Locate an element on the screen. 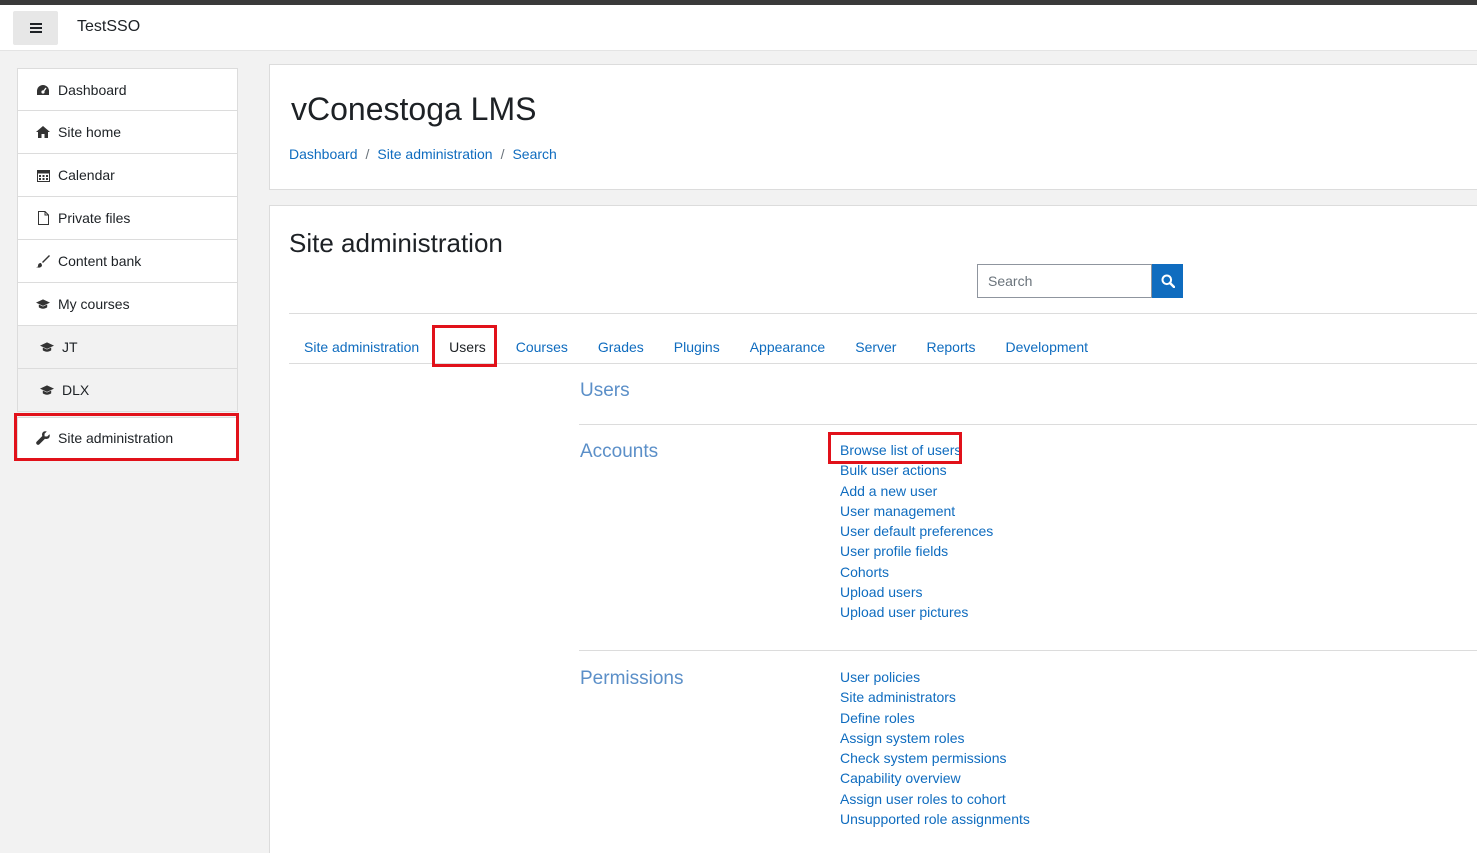 This screenshot has width=1477, height=853. tab-plugins: Plugins is located at coordinates (697, 347).